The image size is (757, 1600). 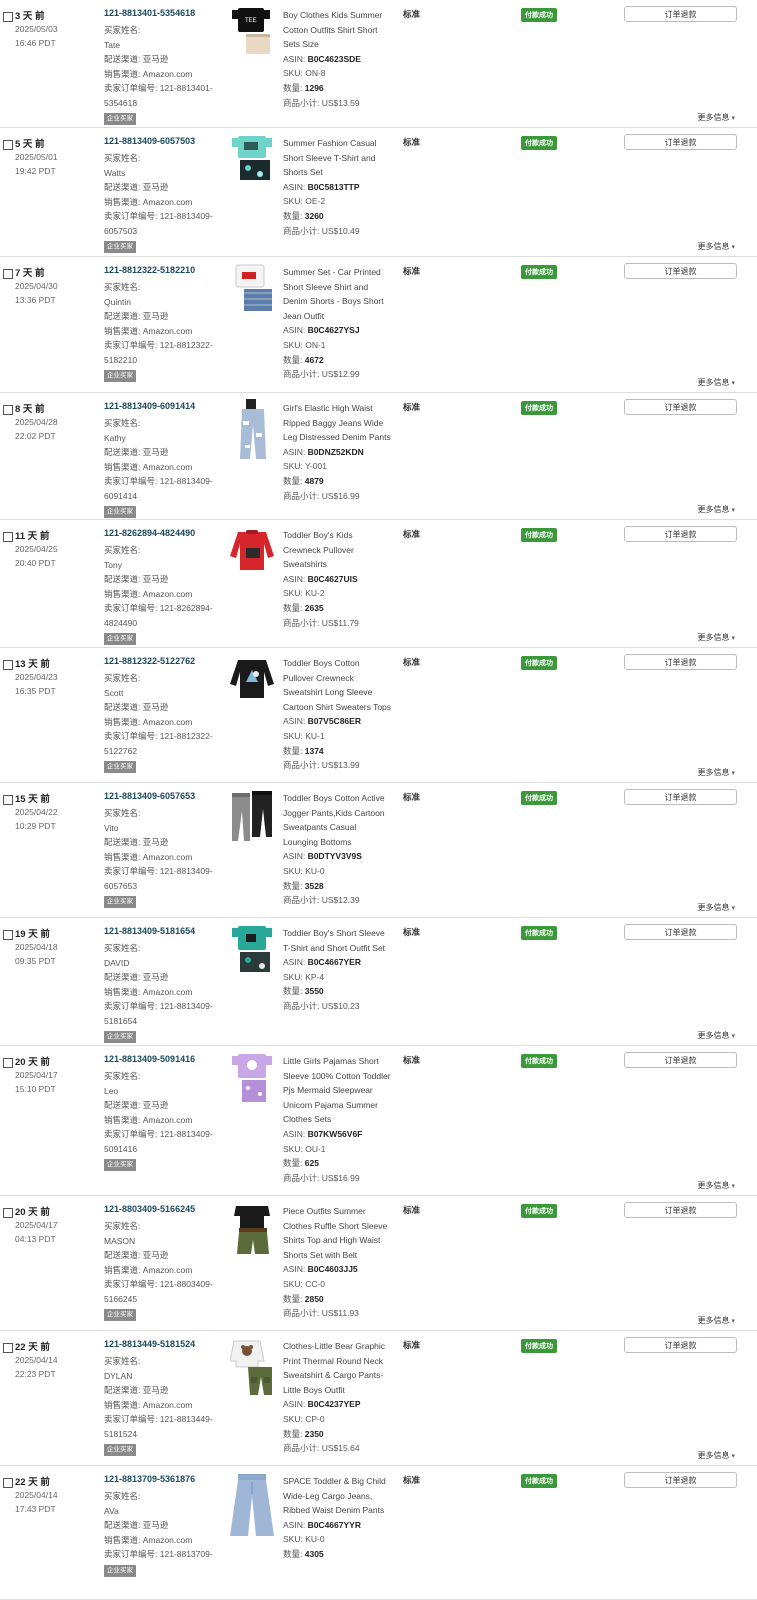 I want to click on order-id-link: 121-8813409-5181654, so click(x=149, y=931).